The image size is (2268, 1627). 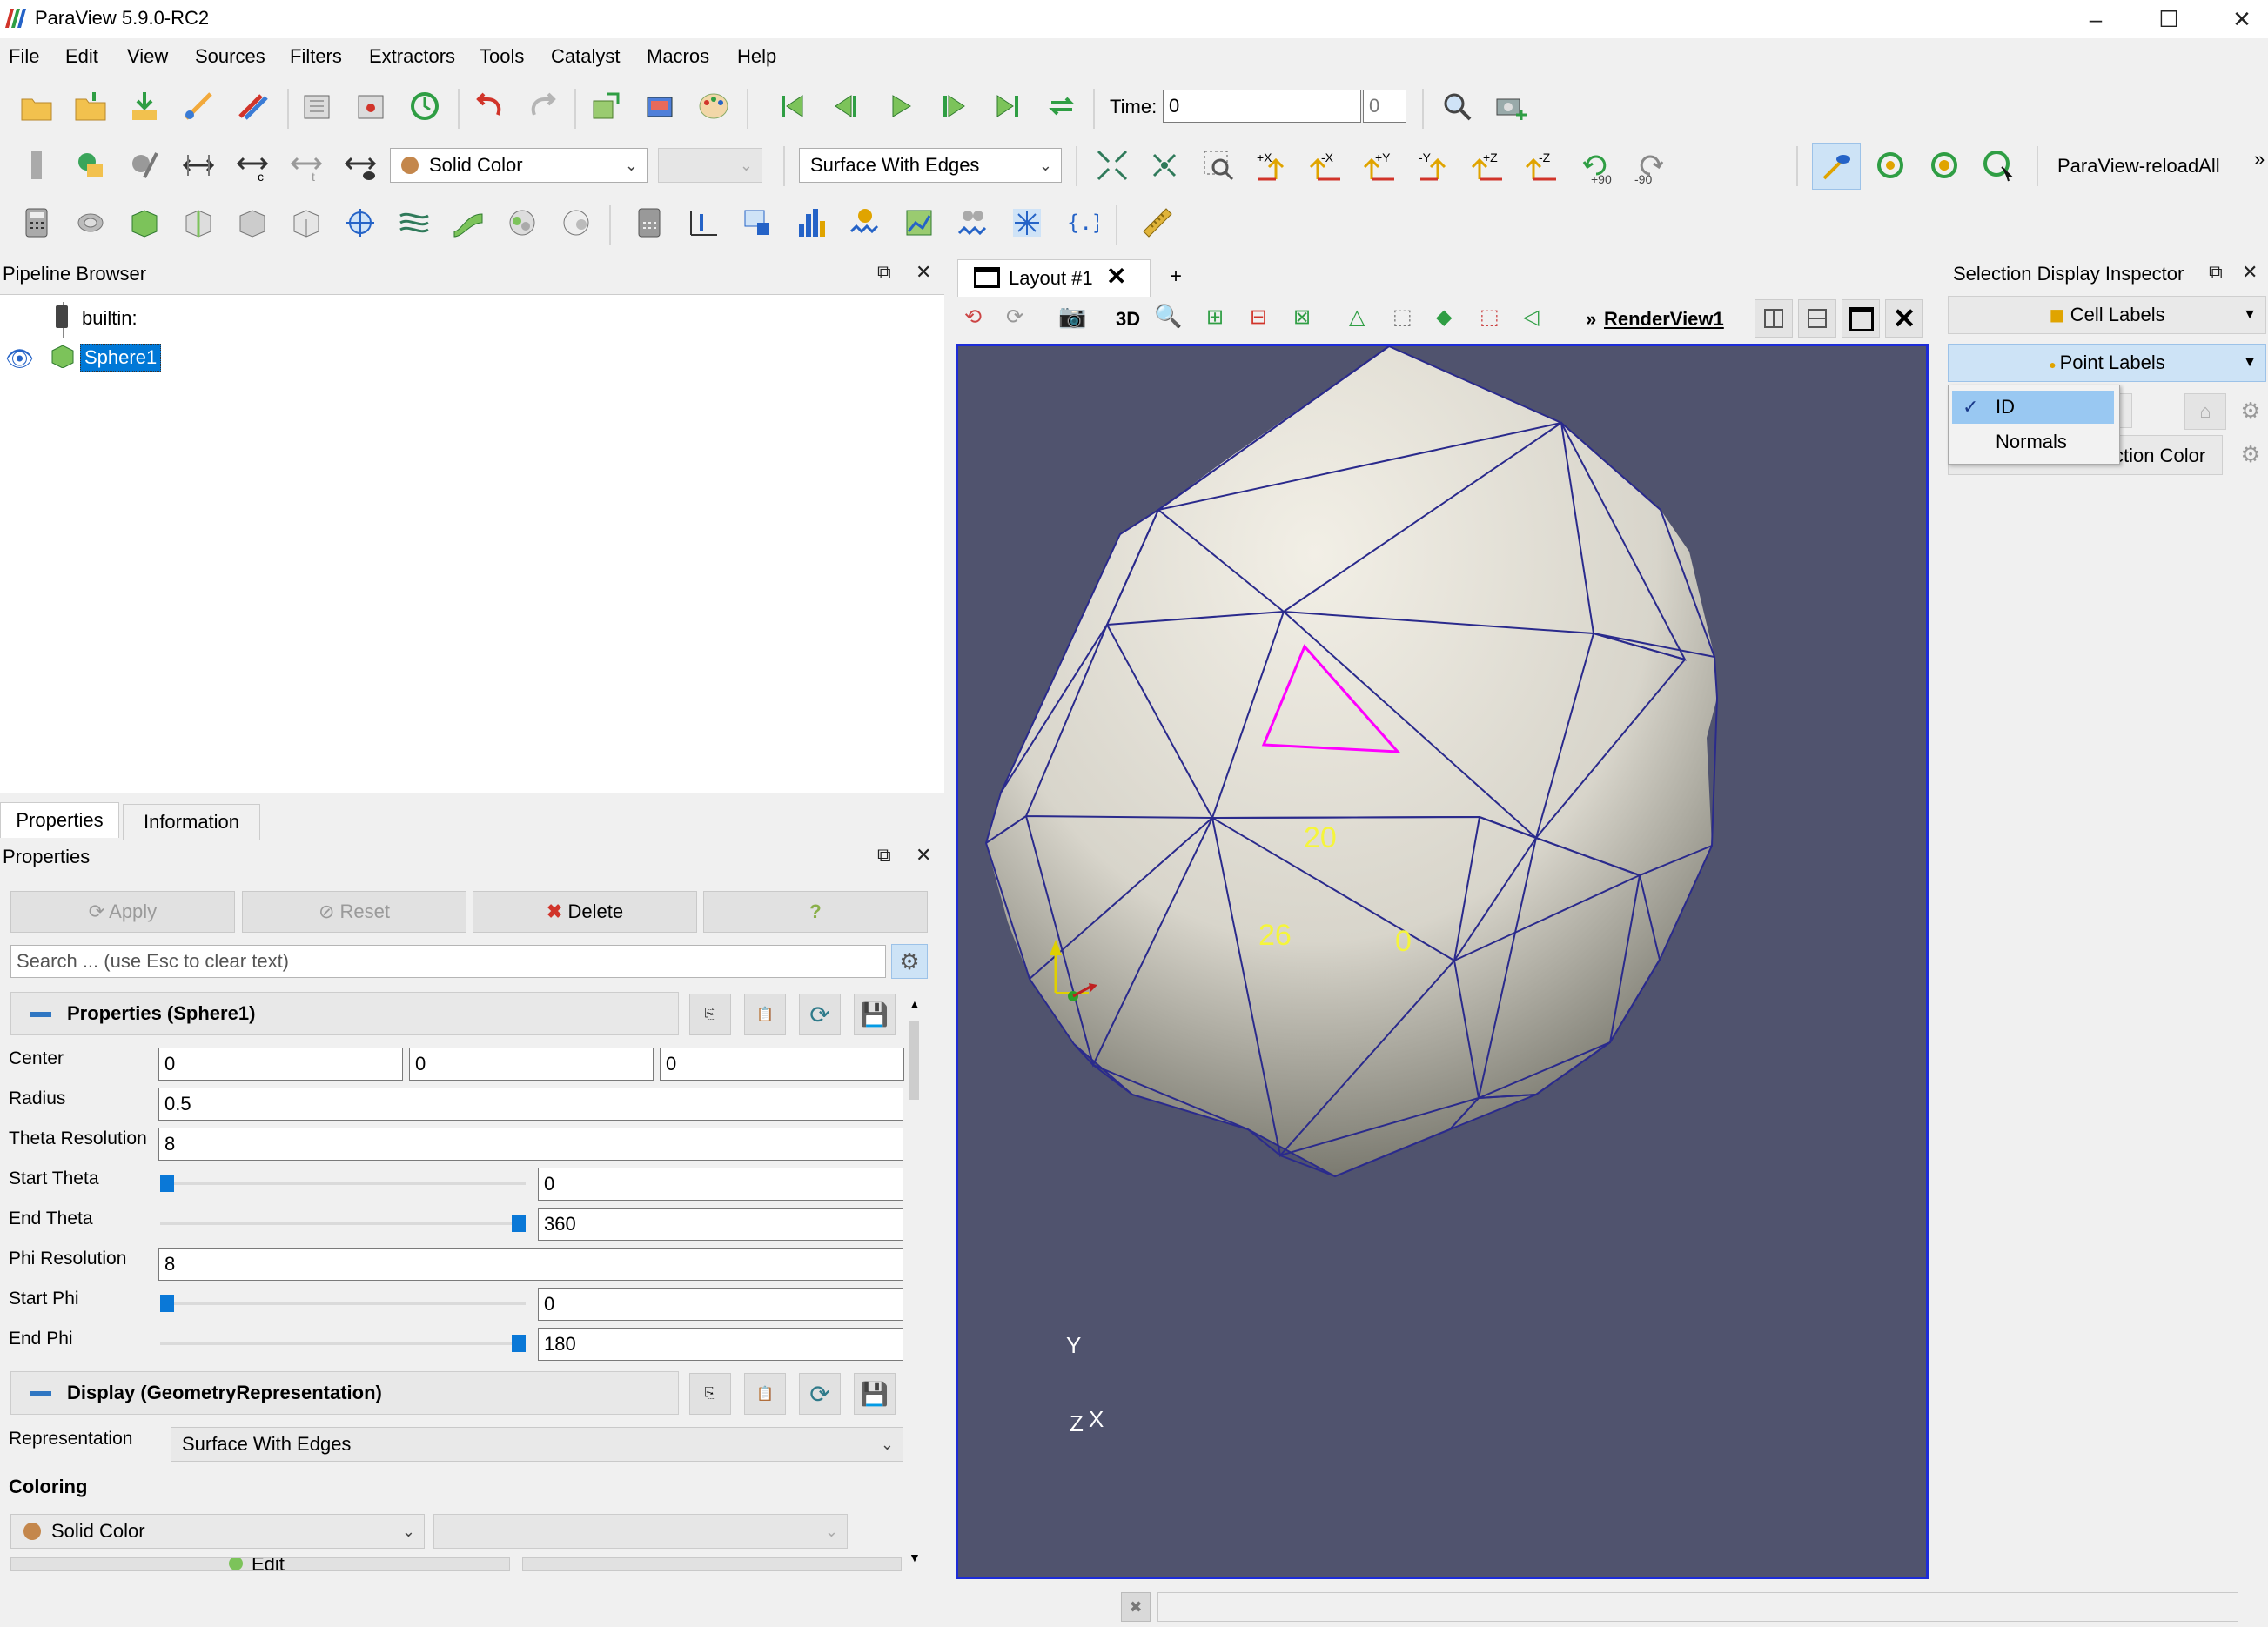 I want to click on extract-subset-icon, so click(x=306, y=223).